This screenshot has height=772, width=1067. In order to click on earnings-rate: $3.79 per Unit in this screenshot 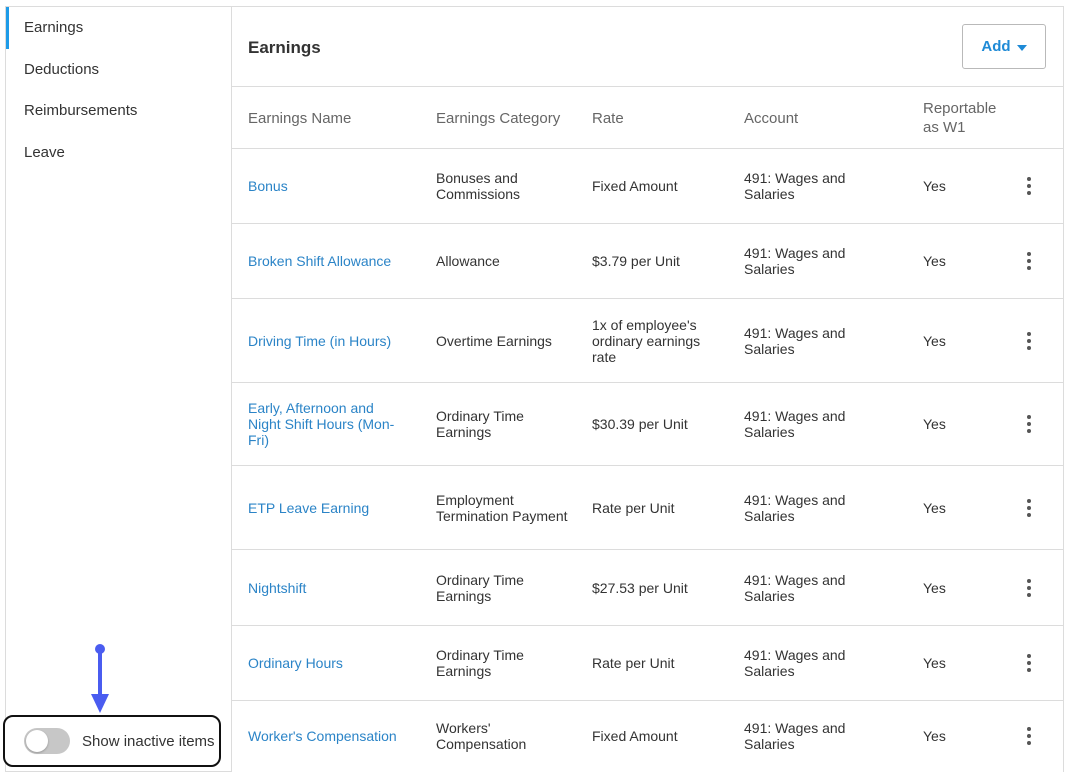, I will do `click(636, 261)`.